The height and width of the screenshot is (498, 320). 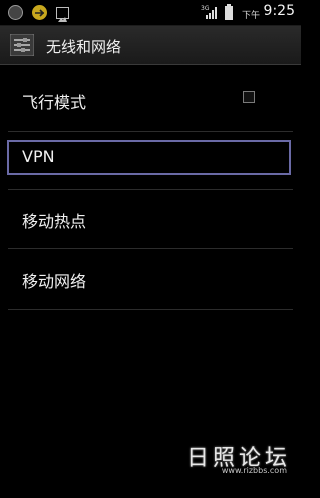 What do you see at coordinates (254, 470) in the screenshot?
I see `watermark-url: www.rizbbs.com` at bounding box center [254, 470].